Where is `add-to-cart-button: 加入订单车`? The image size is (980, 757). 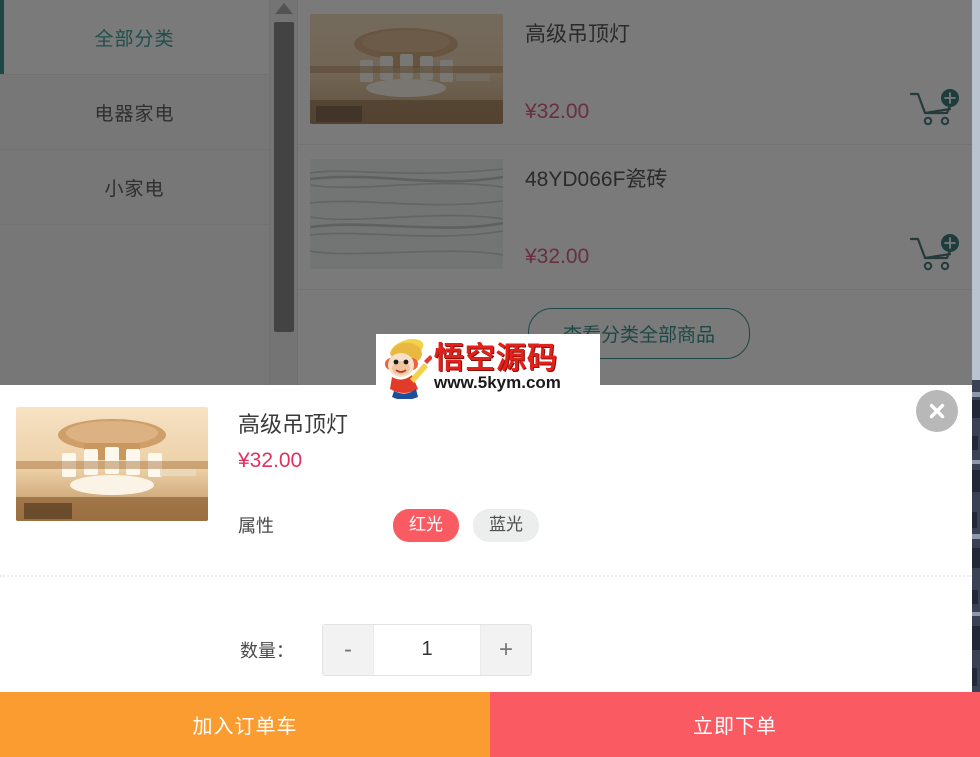
add-to-cart-button: 加入订单车 is located at coordinates (245, 724).